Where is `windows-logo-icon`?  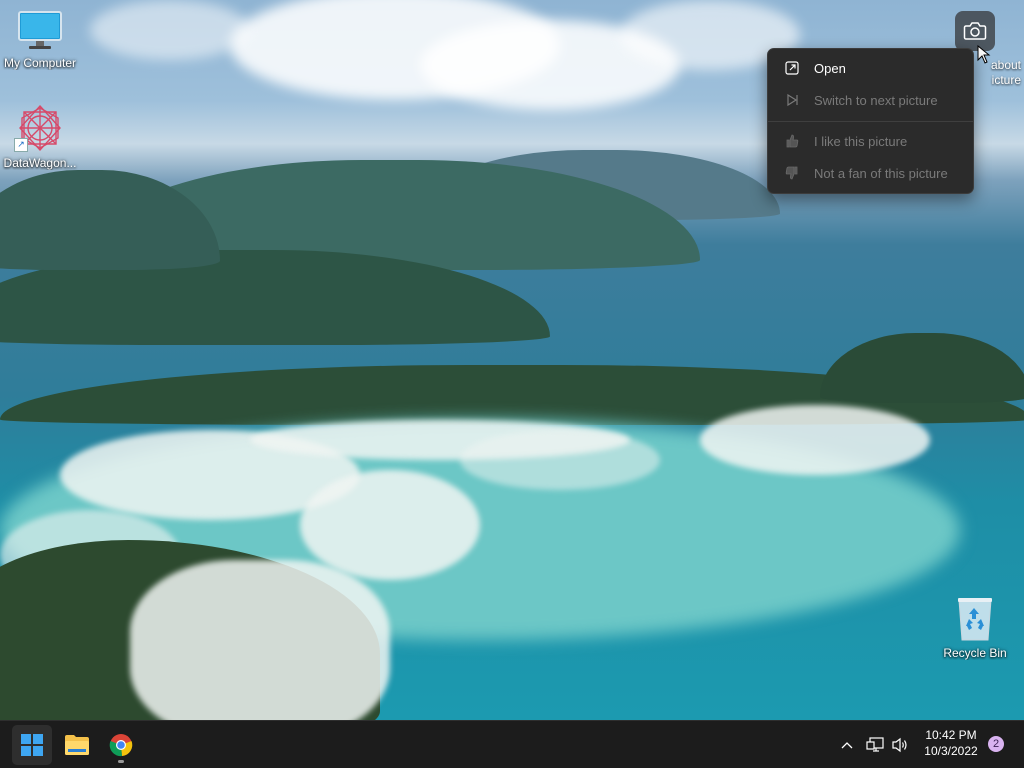 windows-logo-icon is located at coordinates (32, 745).